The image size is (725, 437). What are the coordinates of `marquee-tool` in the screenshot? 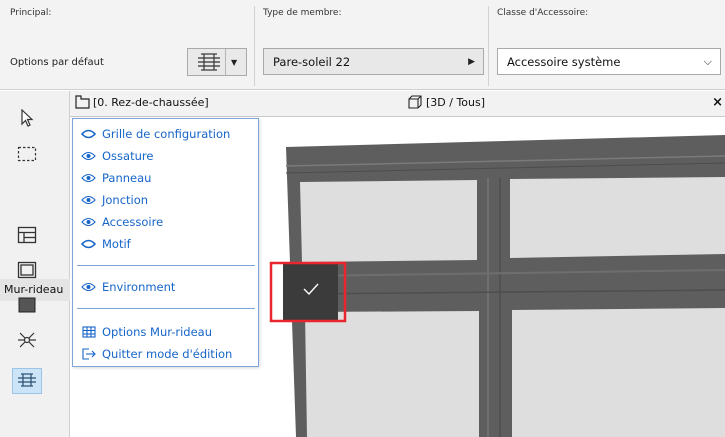 It's located at (27, 154).